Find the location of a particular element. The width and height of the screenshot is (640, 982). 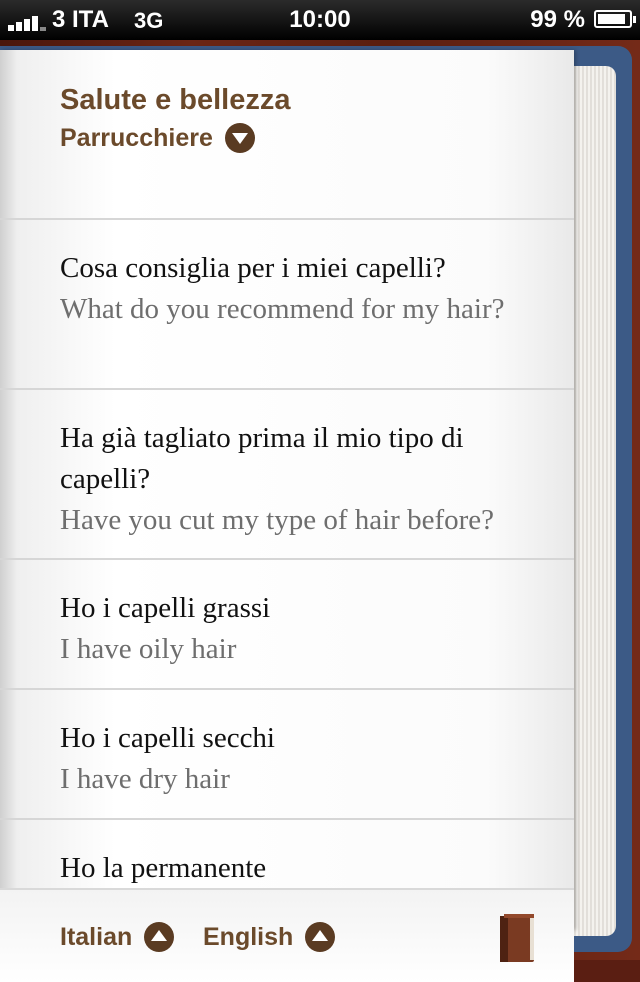

phrase-english: I have dry hair is located at coordinates (145, 779).